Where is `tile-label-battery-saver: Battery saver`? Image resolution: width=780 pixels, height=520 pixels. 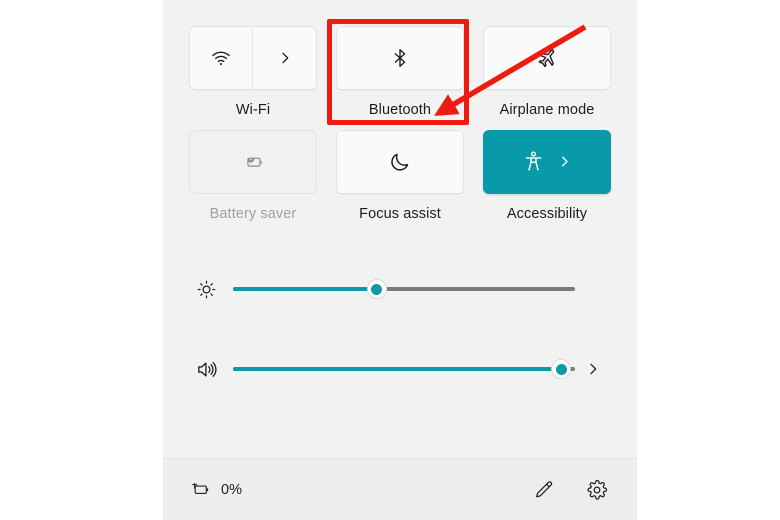 tile-label-battery-saver: Battery saver is located at coordinates (253, 213).